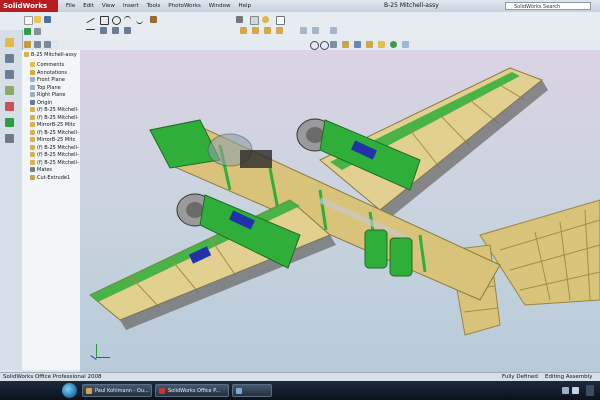  I want to click on tree-item: Annotations, so click(48, 73).